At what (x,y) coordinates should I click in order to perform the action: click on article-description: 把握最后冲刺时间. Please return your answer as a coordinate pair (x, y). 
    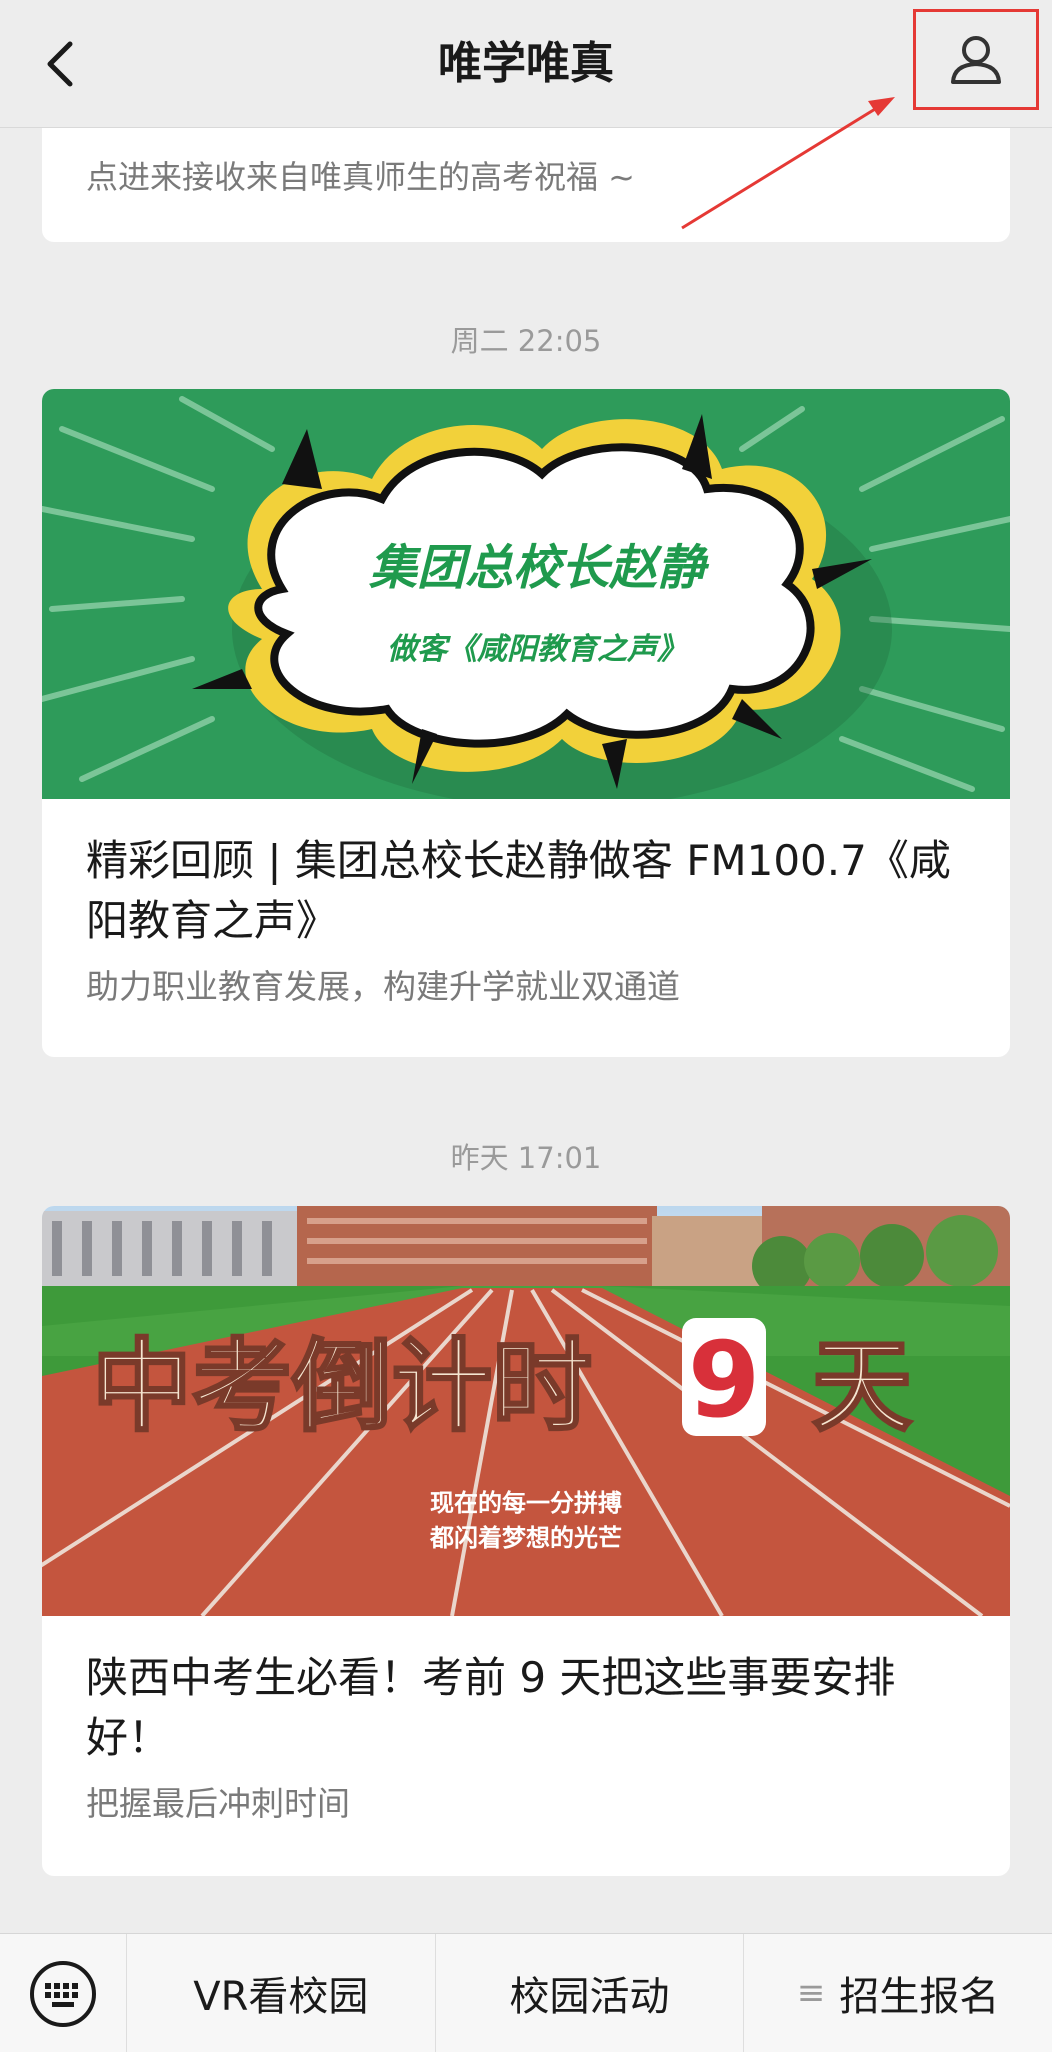
    Looking at the image, I should click on (218, 1803).